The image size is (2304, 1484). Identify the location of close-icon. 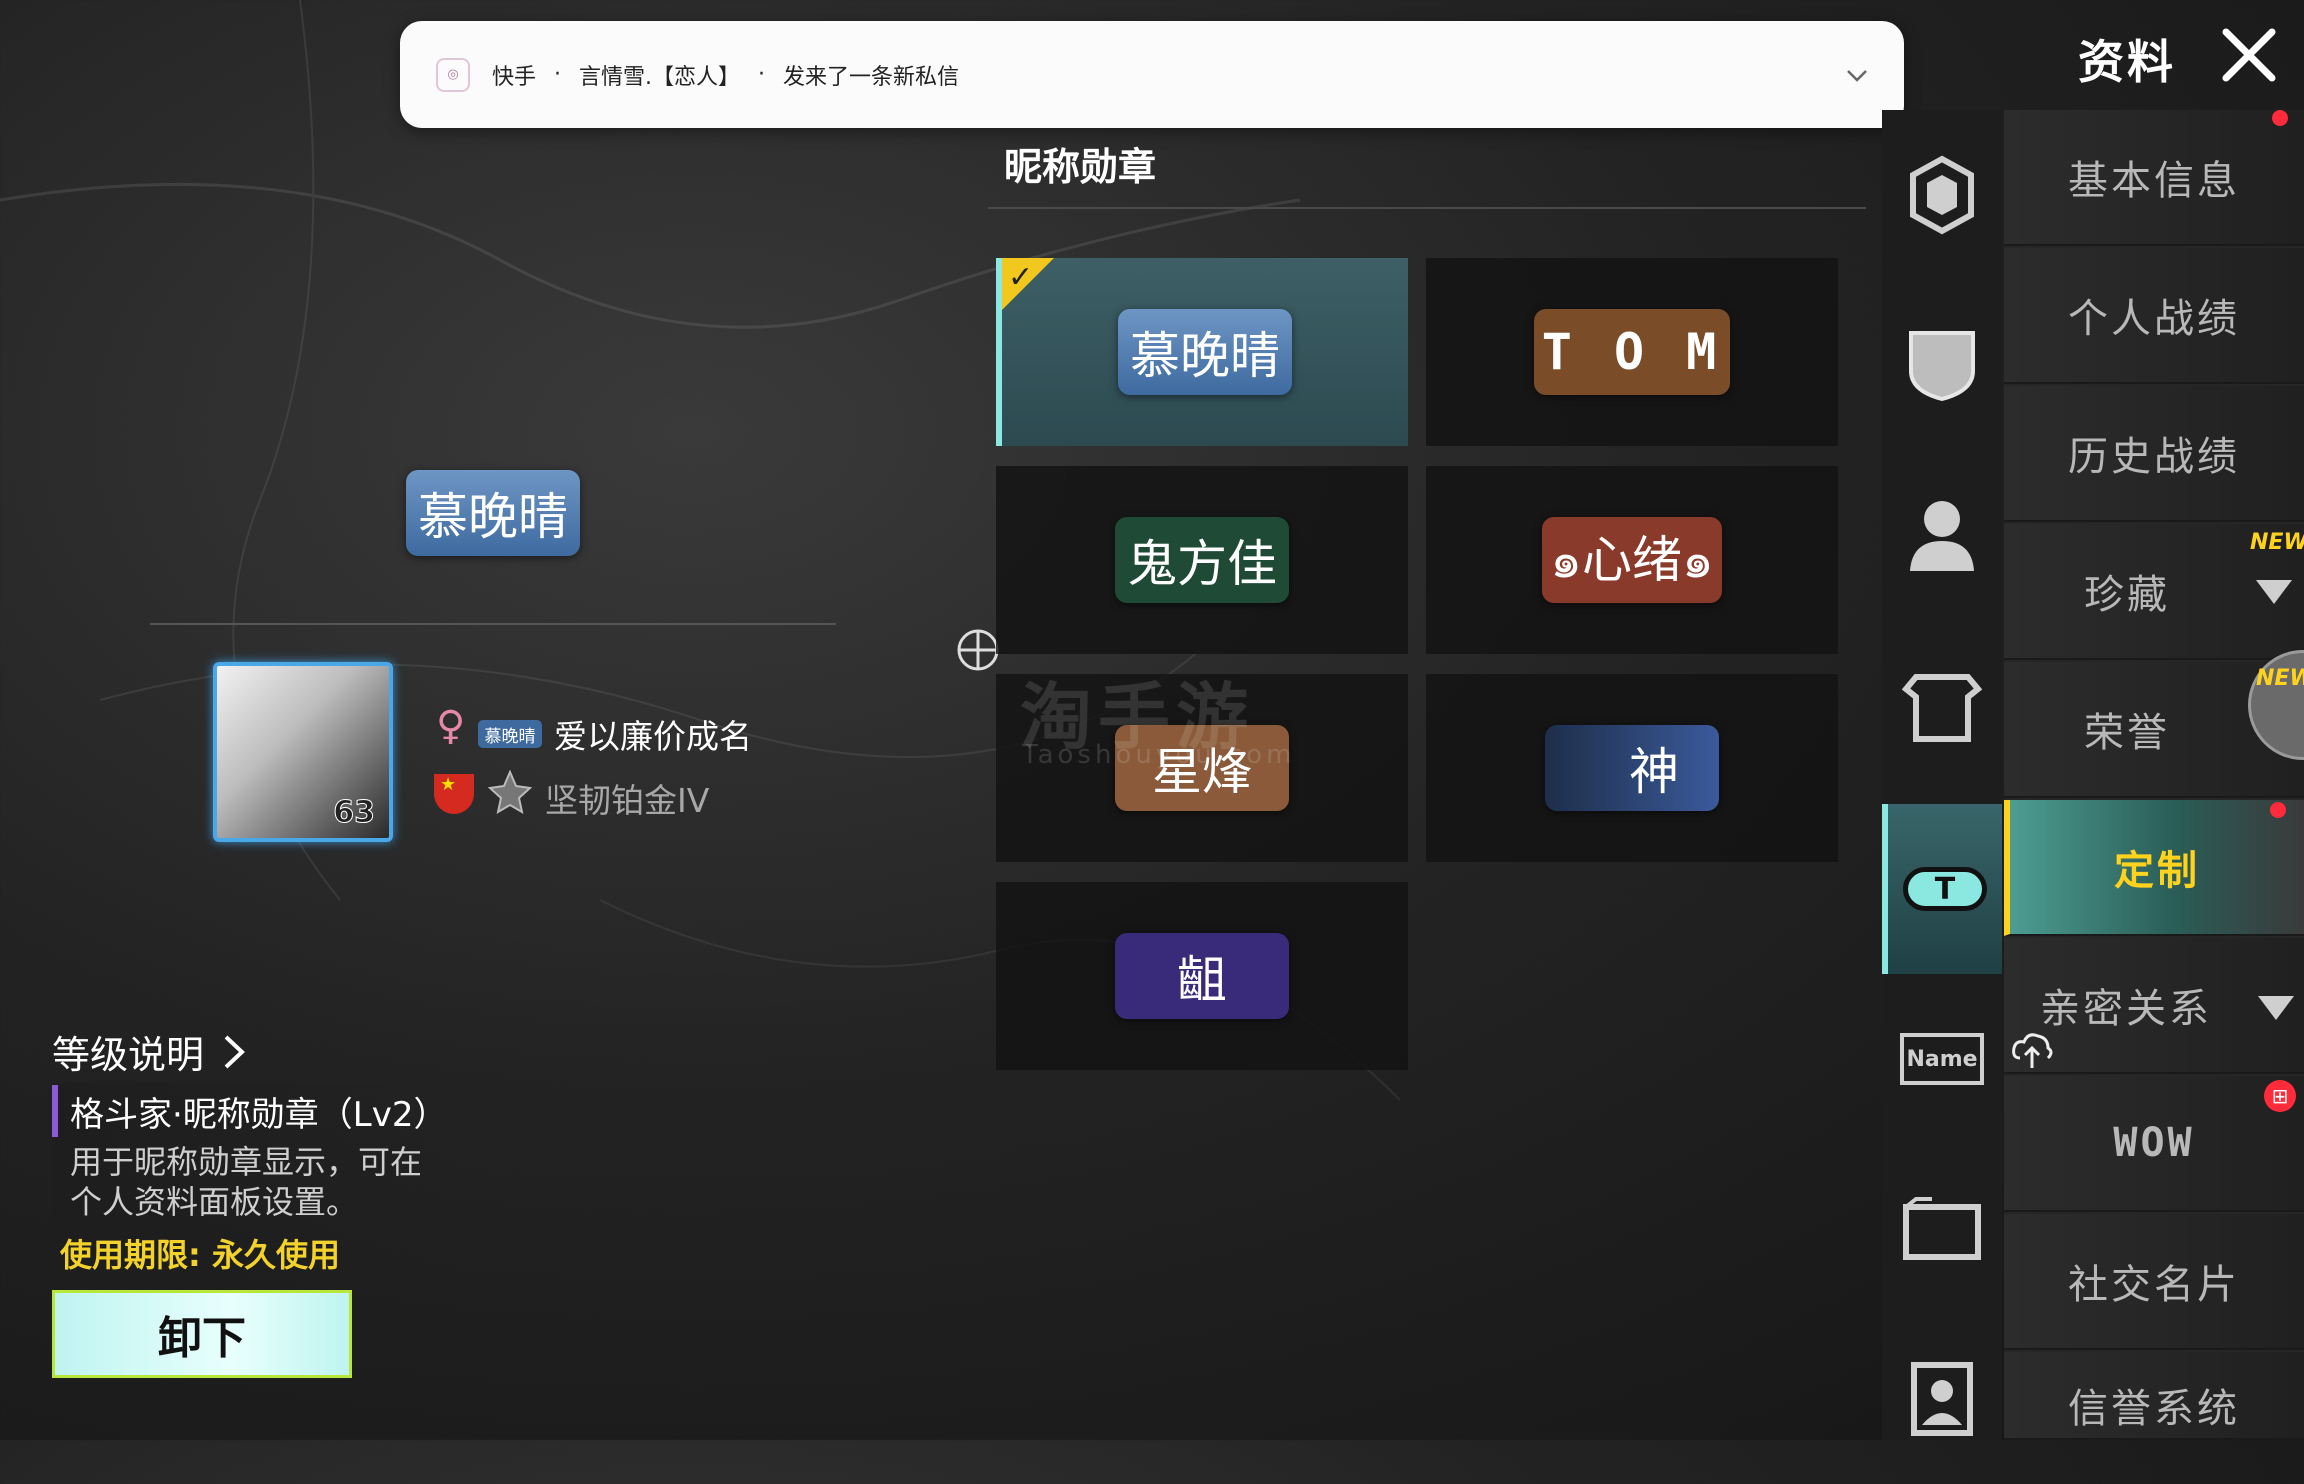
(2249, 55).